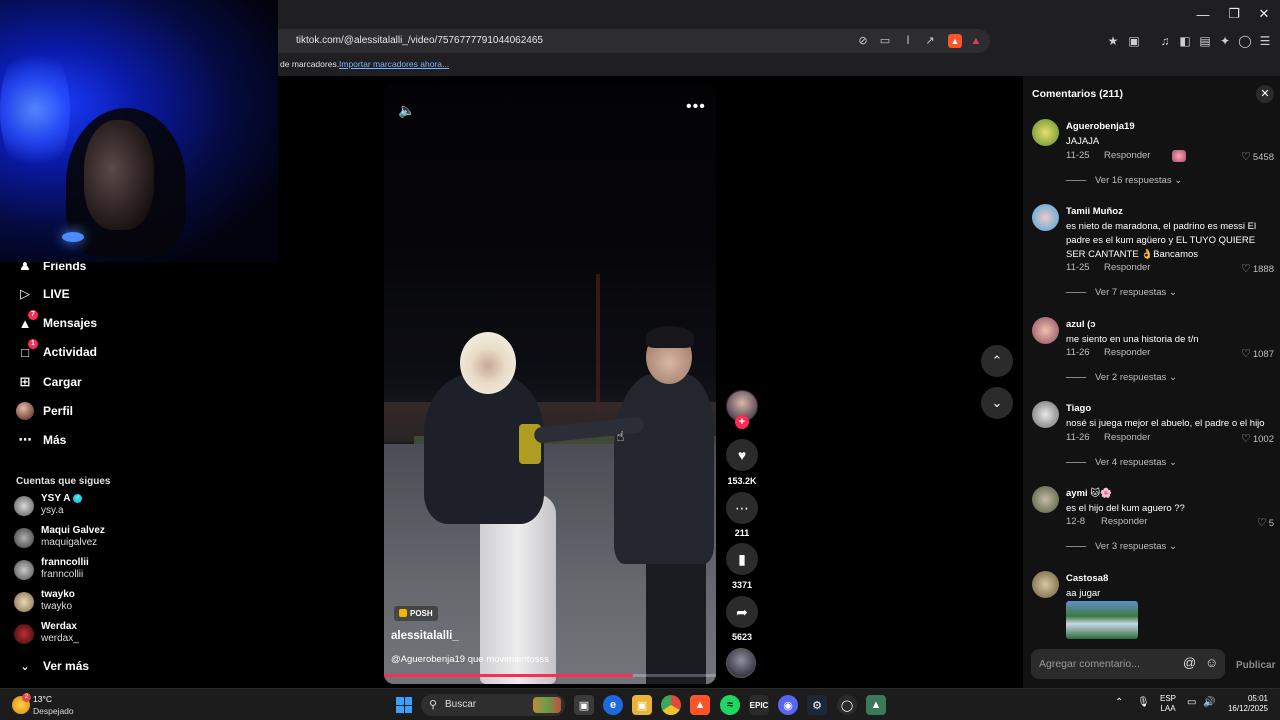  What do you see at coordinates (742, 455) in the screenshot?
I see `like-button: ♥` at bounding box center [742, 455].